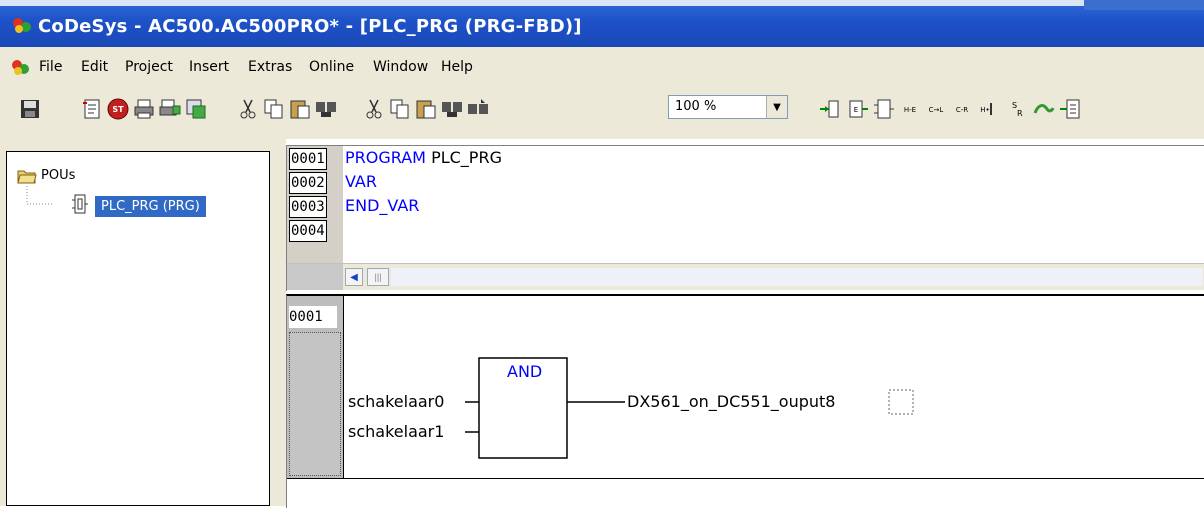 This screenshot has height=508, width=1204. I want to click on negated-coil-icon: C-R, so click(962, 109).